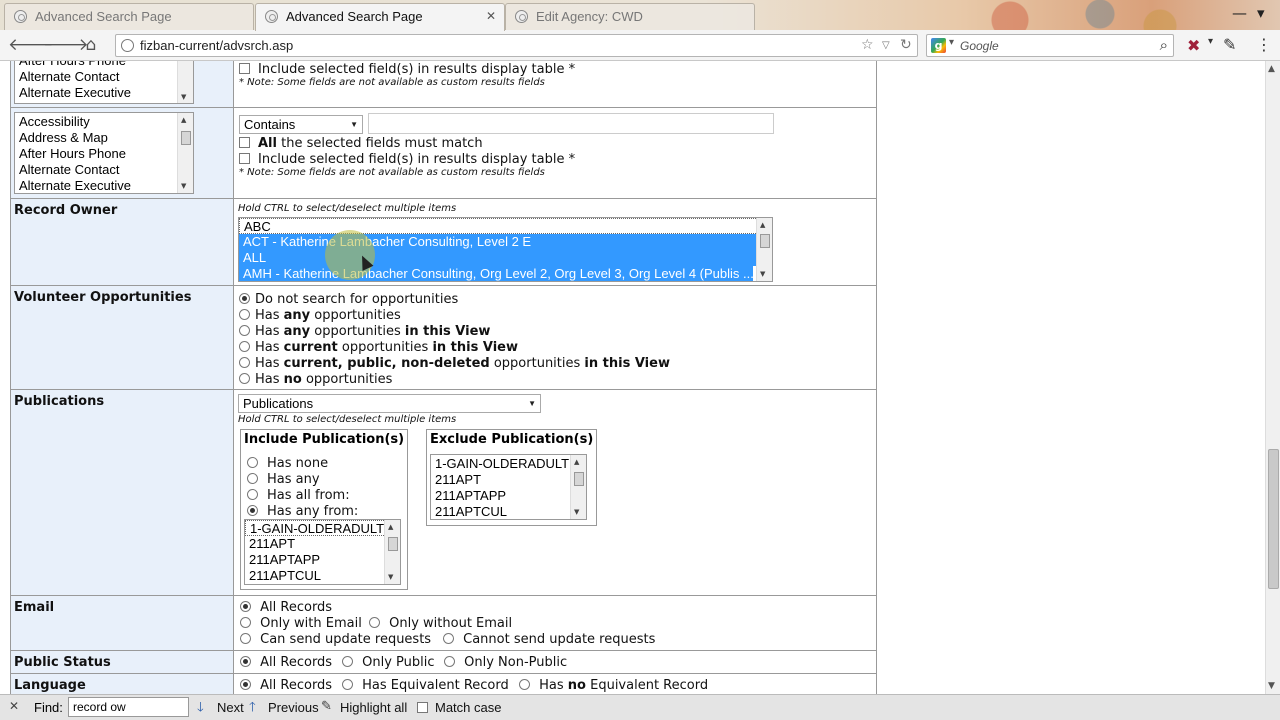 The image size is (1280, 720). What do you see at coordinates (315, 379) in the screenshot?
I see `volunteer-option: Has no opportunities` at bounding box center [315, 379].